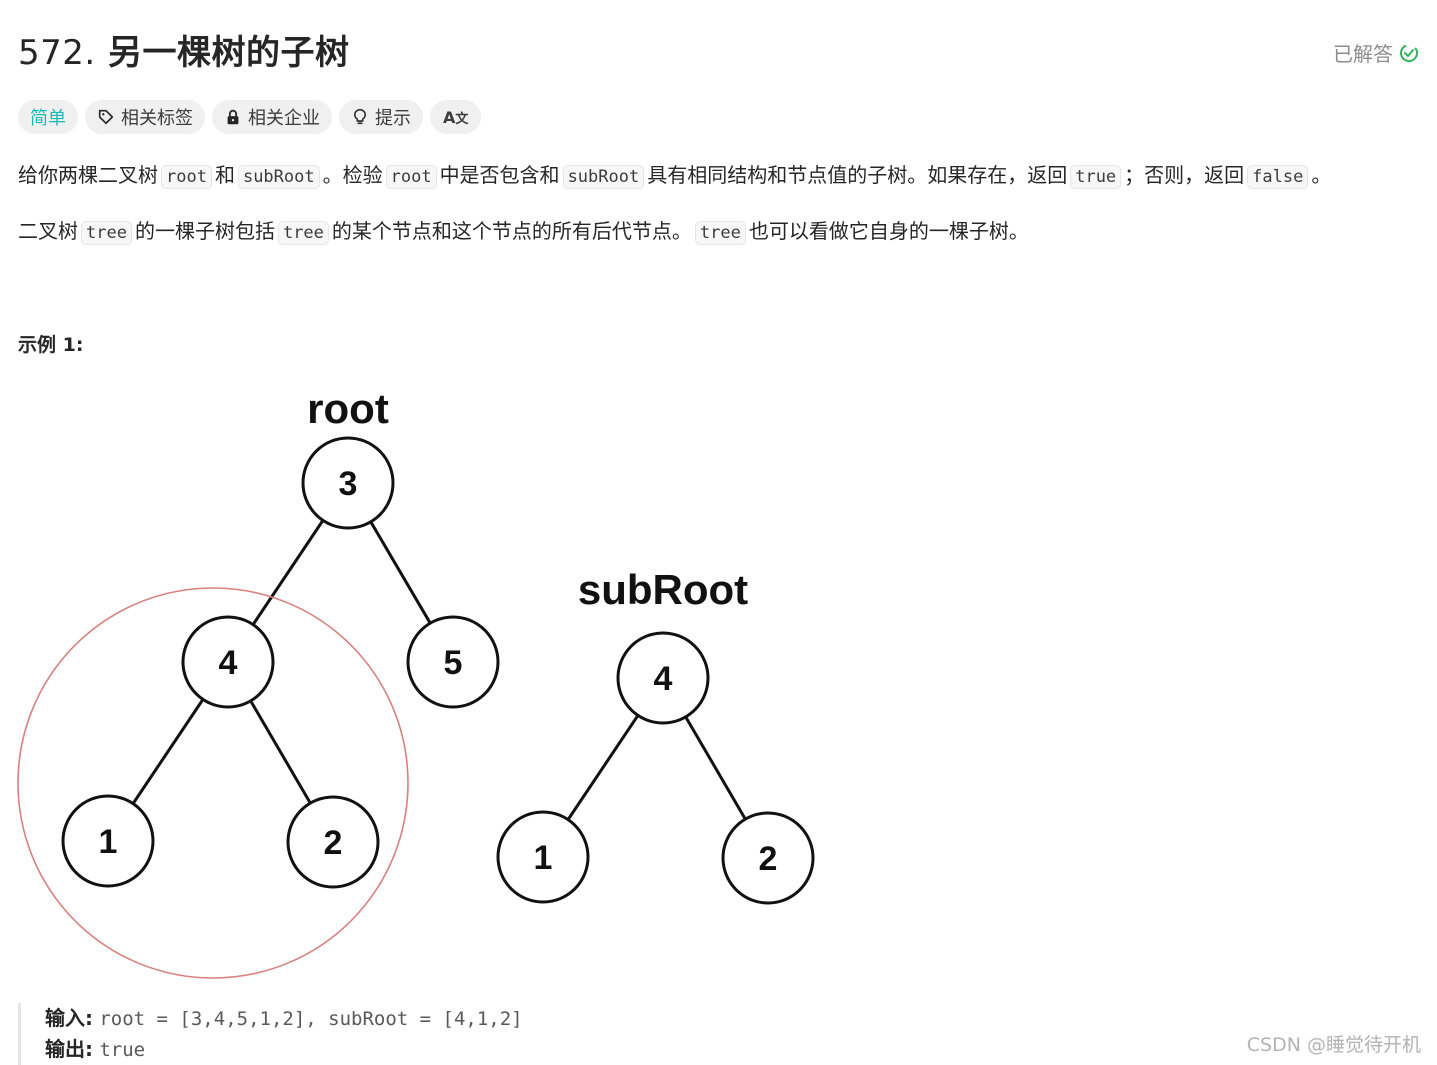  What do you see at coordinates (360, 117) in the screenshot?
I see `lightbulb-icon` at bounding box center [360, 117].